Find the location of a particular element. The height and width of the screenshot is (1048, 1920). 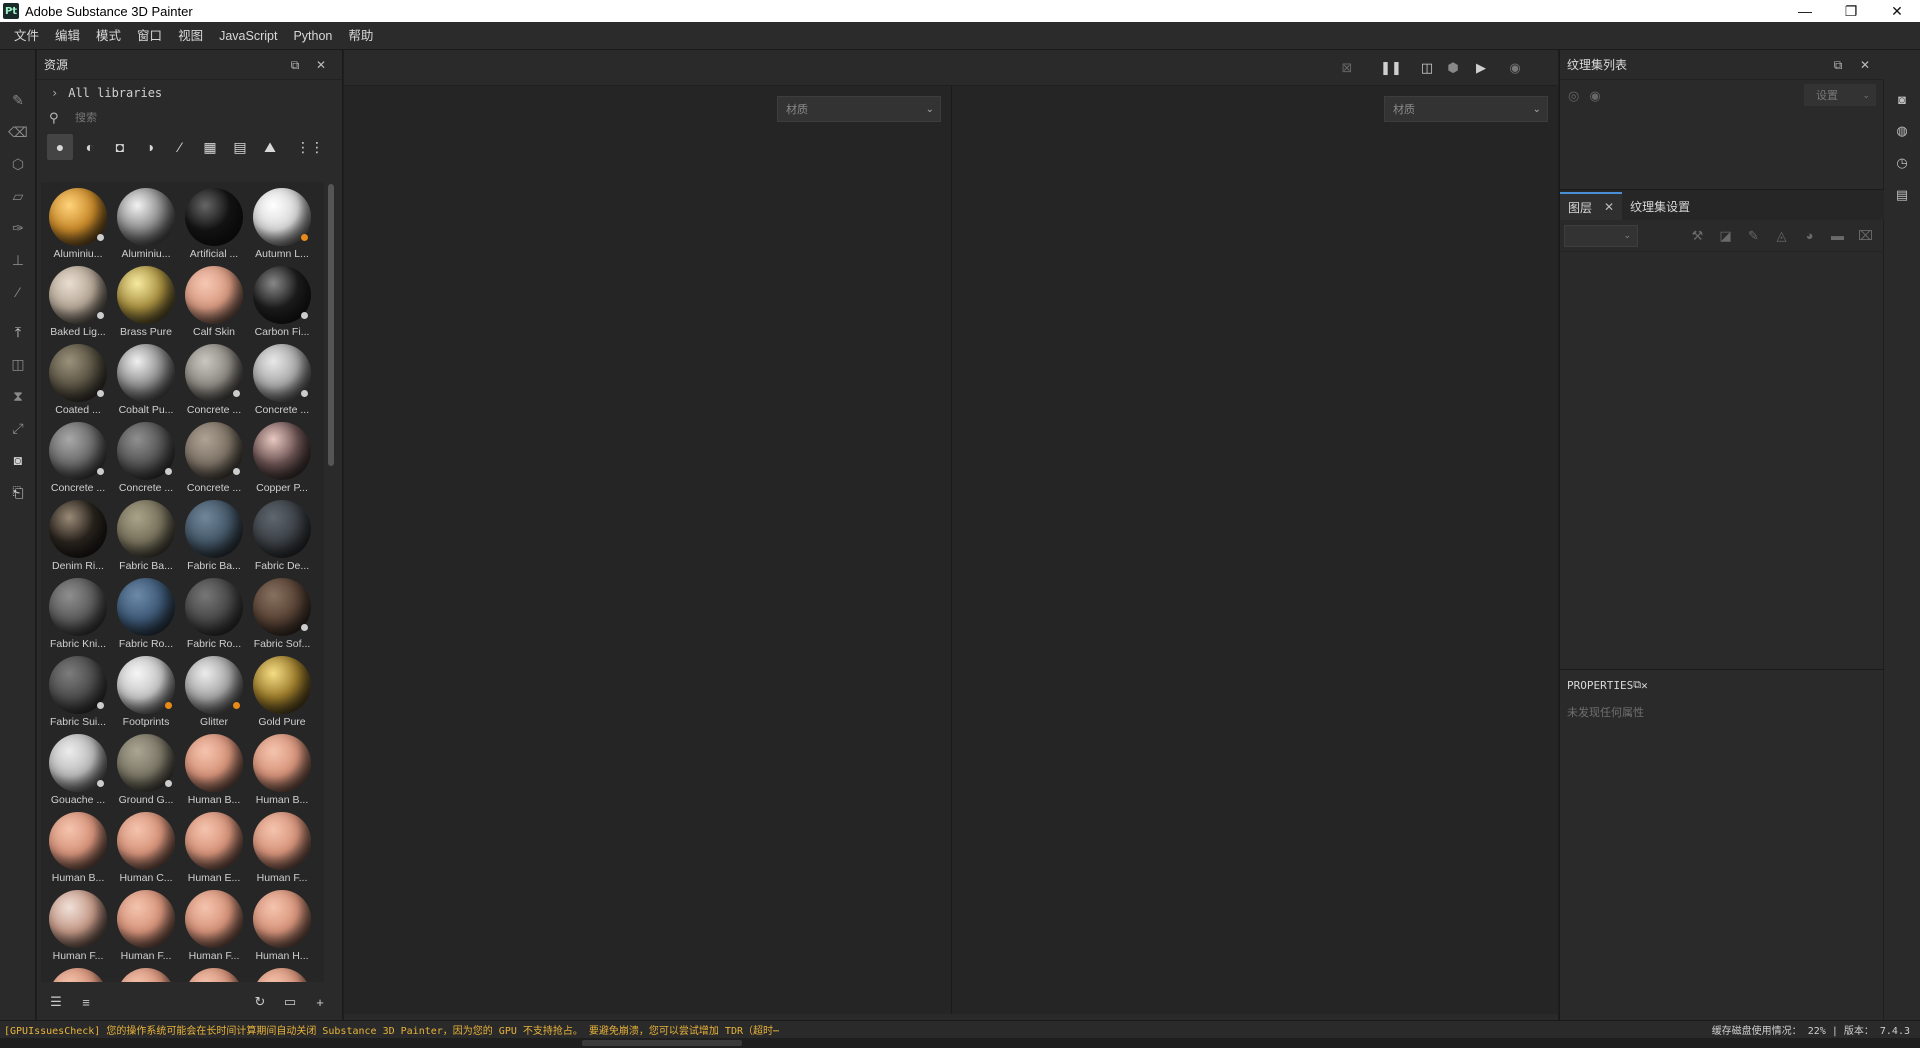

pause-icon: ❚❚ is located at coordinates (1391, 68).